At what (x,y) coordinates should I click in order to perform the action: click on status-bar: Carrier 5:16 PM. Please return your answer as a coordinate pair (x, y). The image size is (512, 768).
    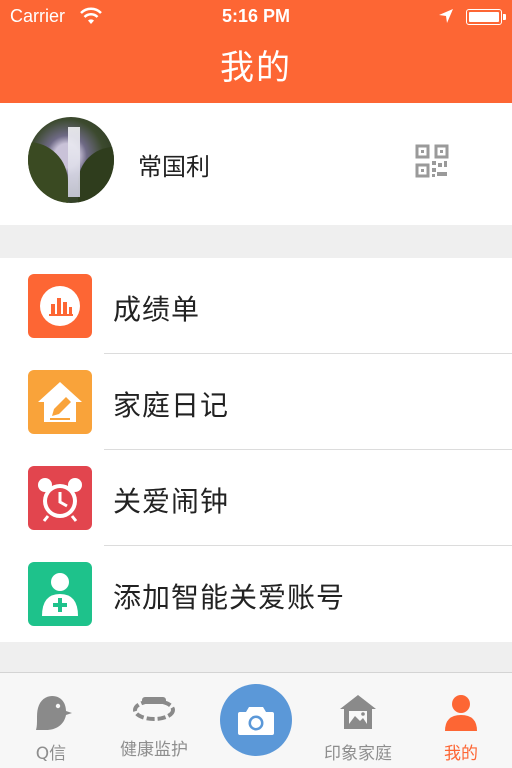
    Looking at the image, I should click on (256, 17).